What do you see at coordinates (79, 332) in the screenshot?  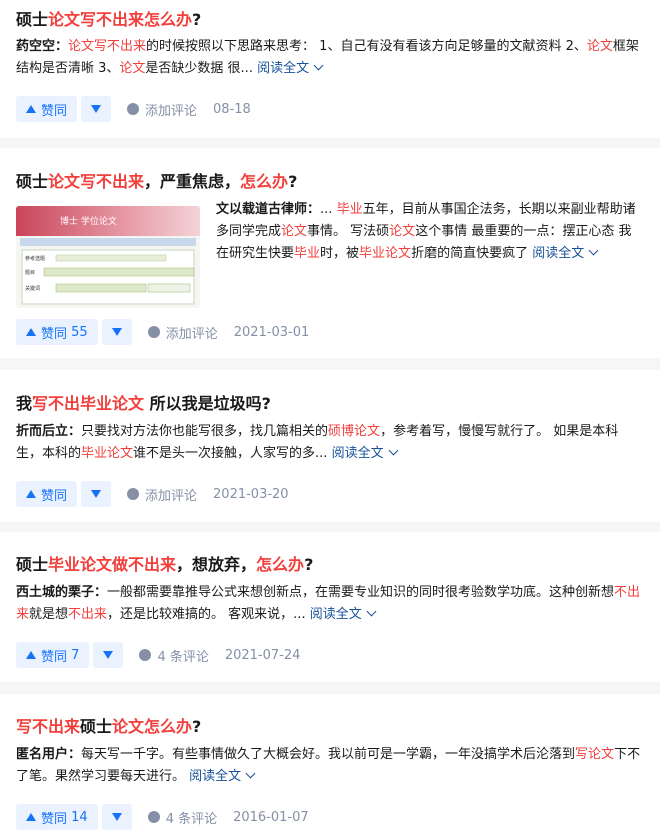 I see `upvote-count: 55` at bounding box center [79, 332].